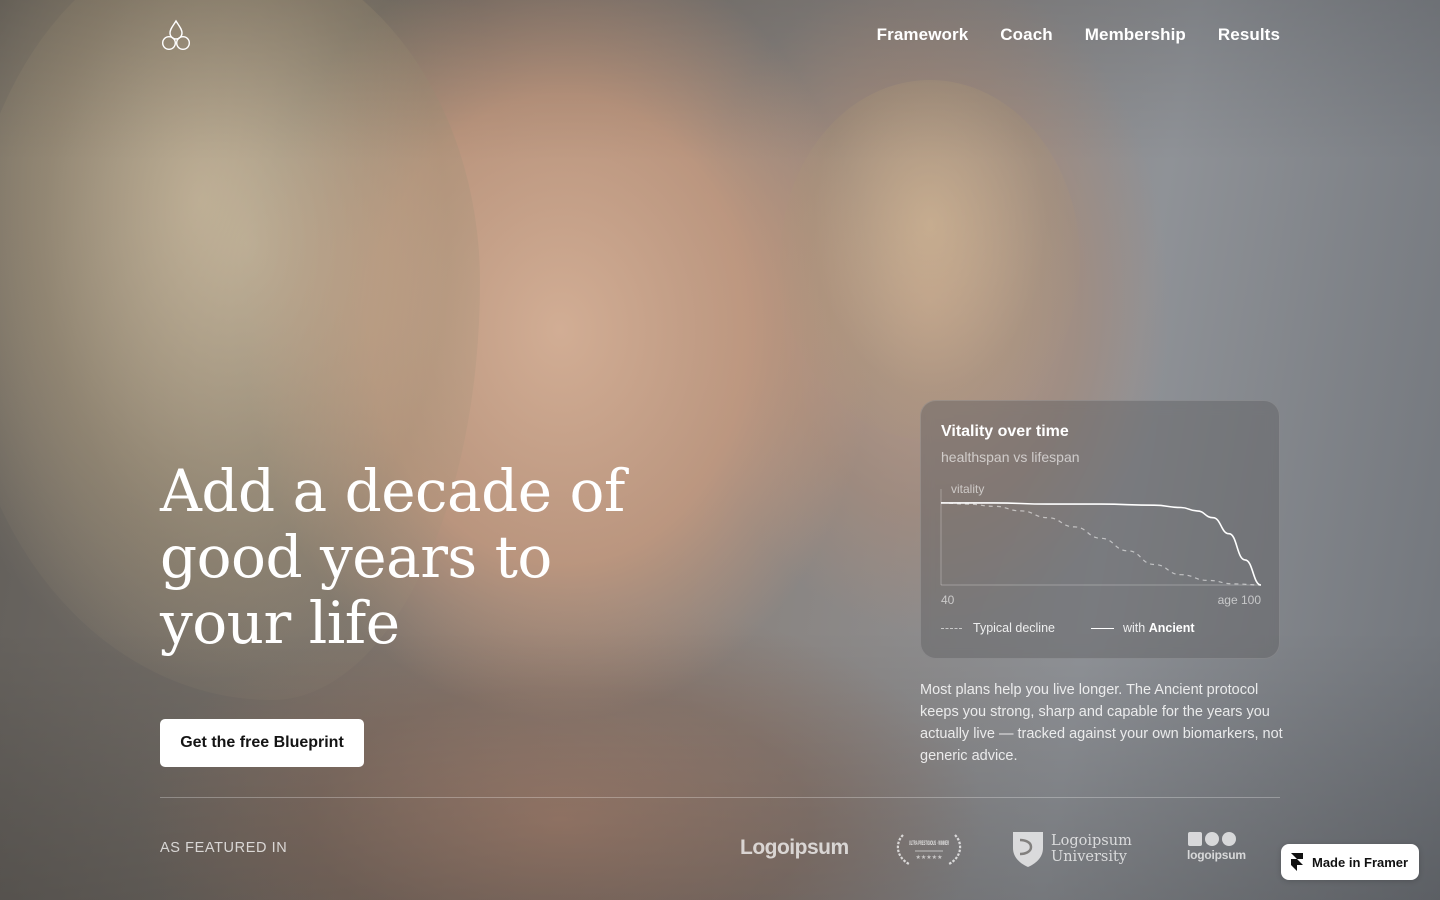  I want to click on logo-icon, so click(176, 35).